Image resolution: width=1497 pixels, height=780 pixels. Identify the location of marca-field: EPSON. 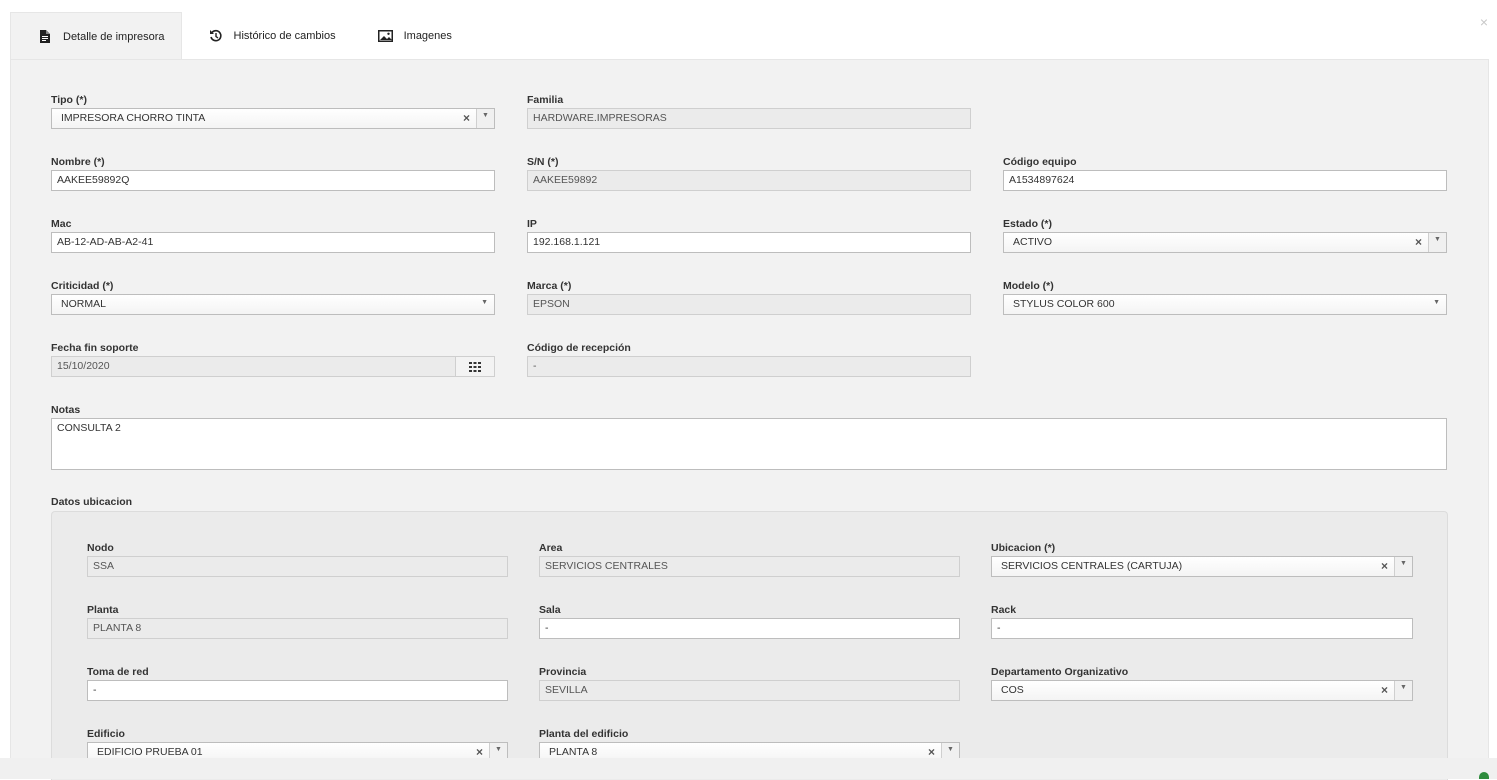
(749, 304).